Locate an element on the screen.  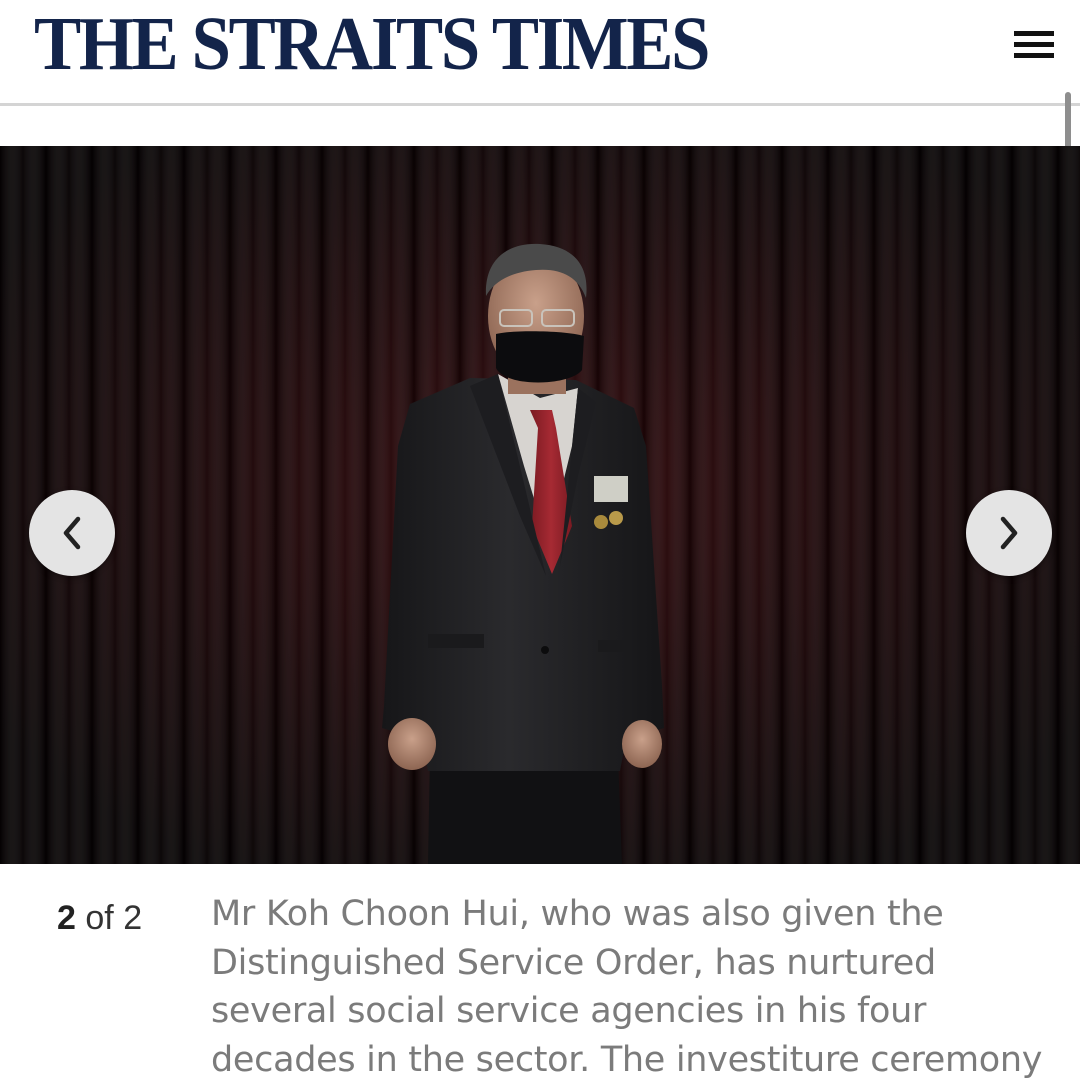
hamburger-menu-icon is located at coordinates (1034, 45).